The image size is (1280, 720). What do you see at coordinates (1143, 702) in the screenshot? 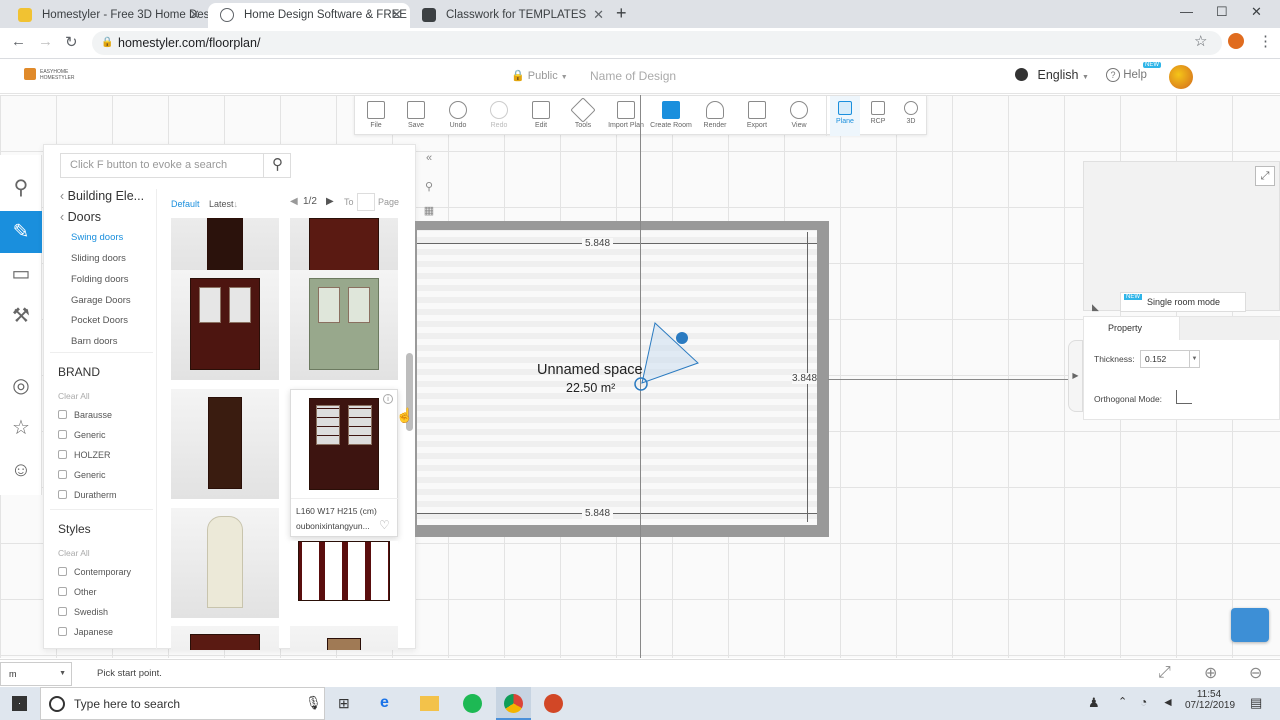
I see `wifi-icon: ◔` at bounding box center [1143, 702].